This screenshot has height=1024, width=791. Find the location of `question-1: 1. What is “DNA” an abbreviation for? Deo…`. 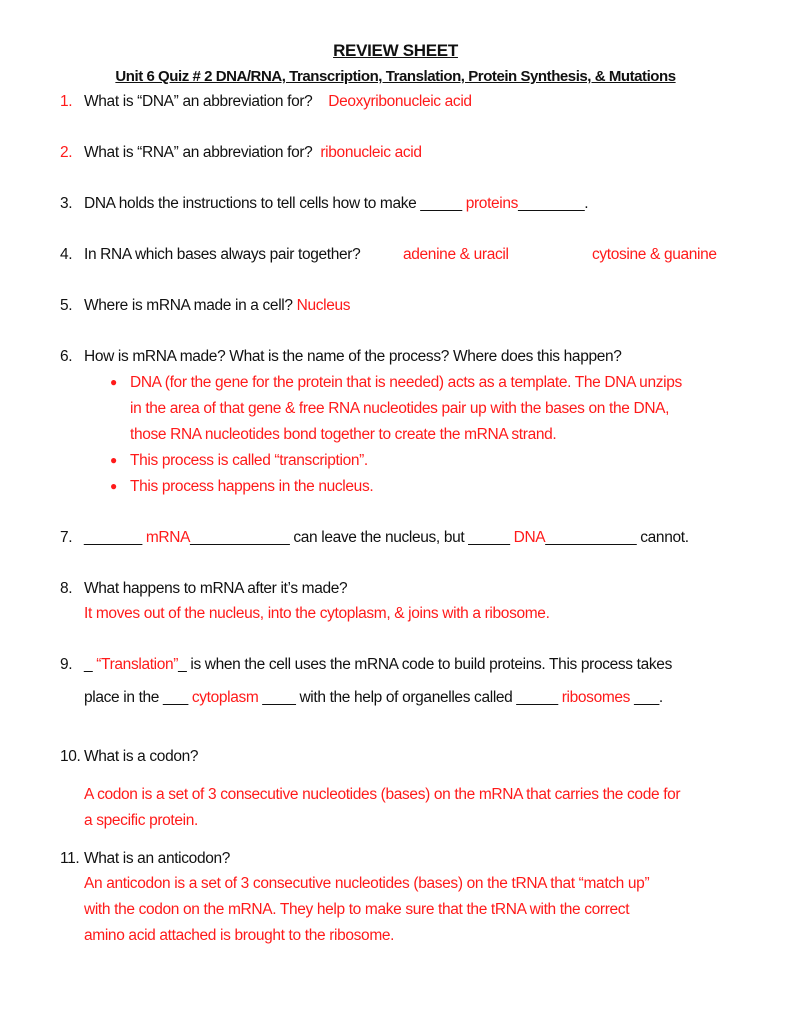

question-1: 1. What is “DNA” an abbreviation for? Deo… is located at coordinates (266, 102).